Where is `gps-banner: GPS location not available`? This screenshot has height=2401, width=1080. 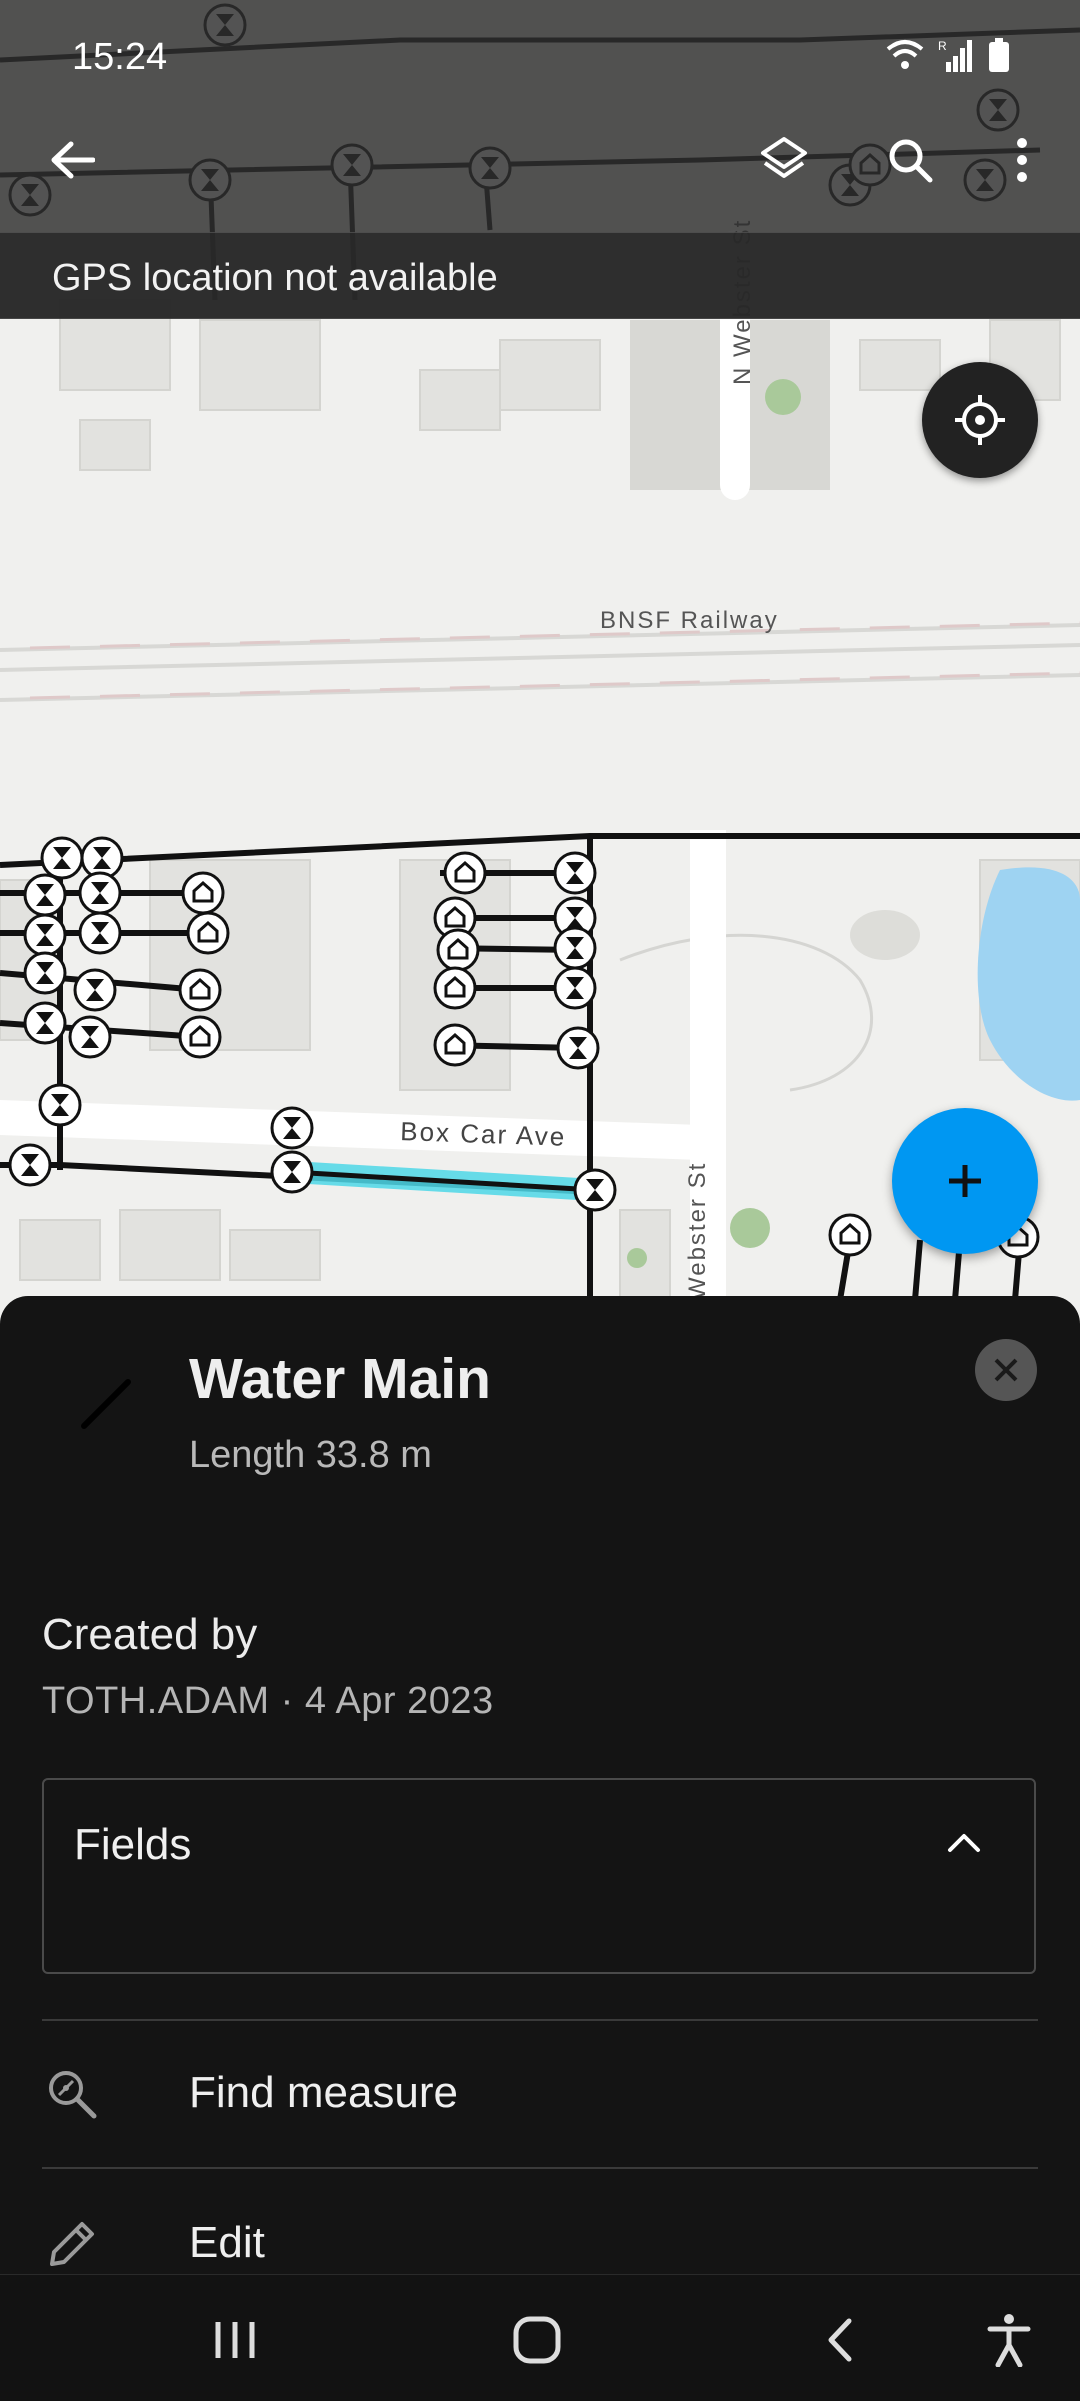
gps-banner: GPS location not available is located at coordinates (540, 275).